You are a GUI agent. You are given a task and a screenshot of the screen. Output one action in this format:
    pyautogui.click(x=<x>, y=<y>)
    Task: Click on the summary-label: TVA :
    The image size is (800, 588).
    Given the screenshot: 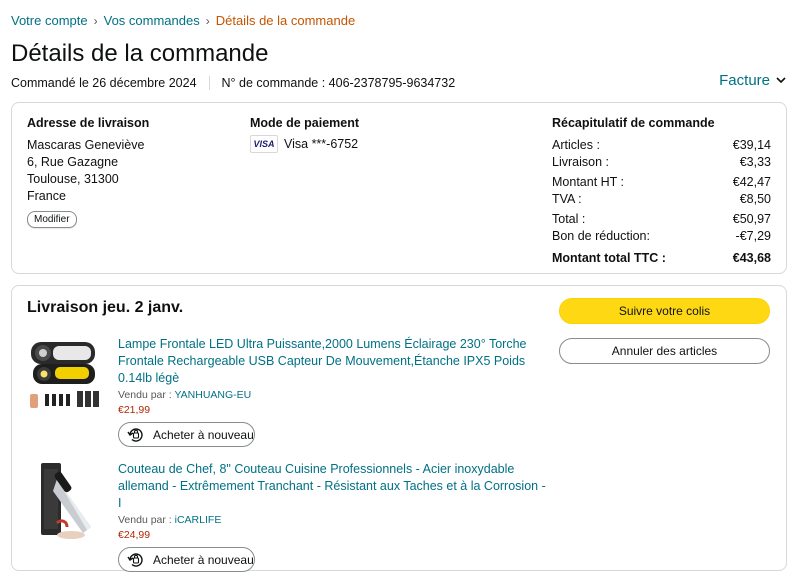 What is the action you would take?
    pyautogui.click(x=567, y=199)
    